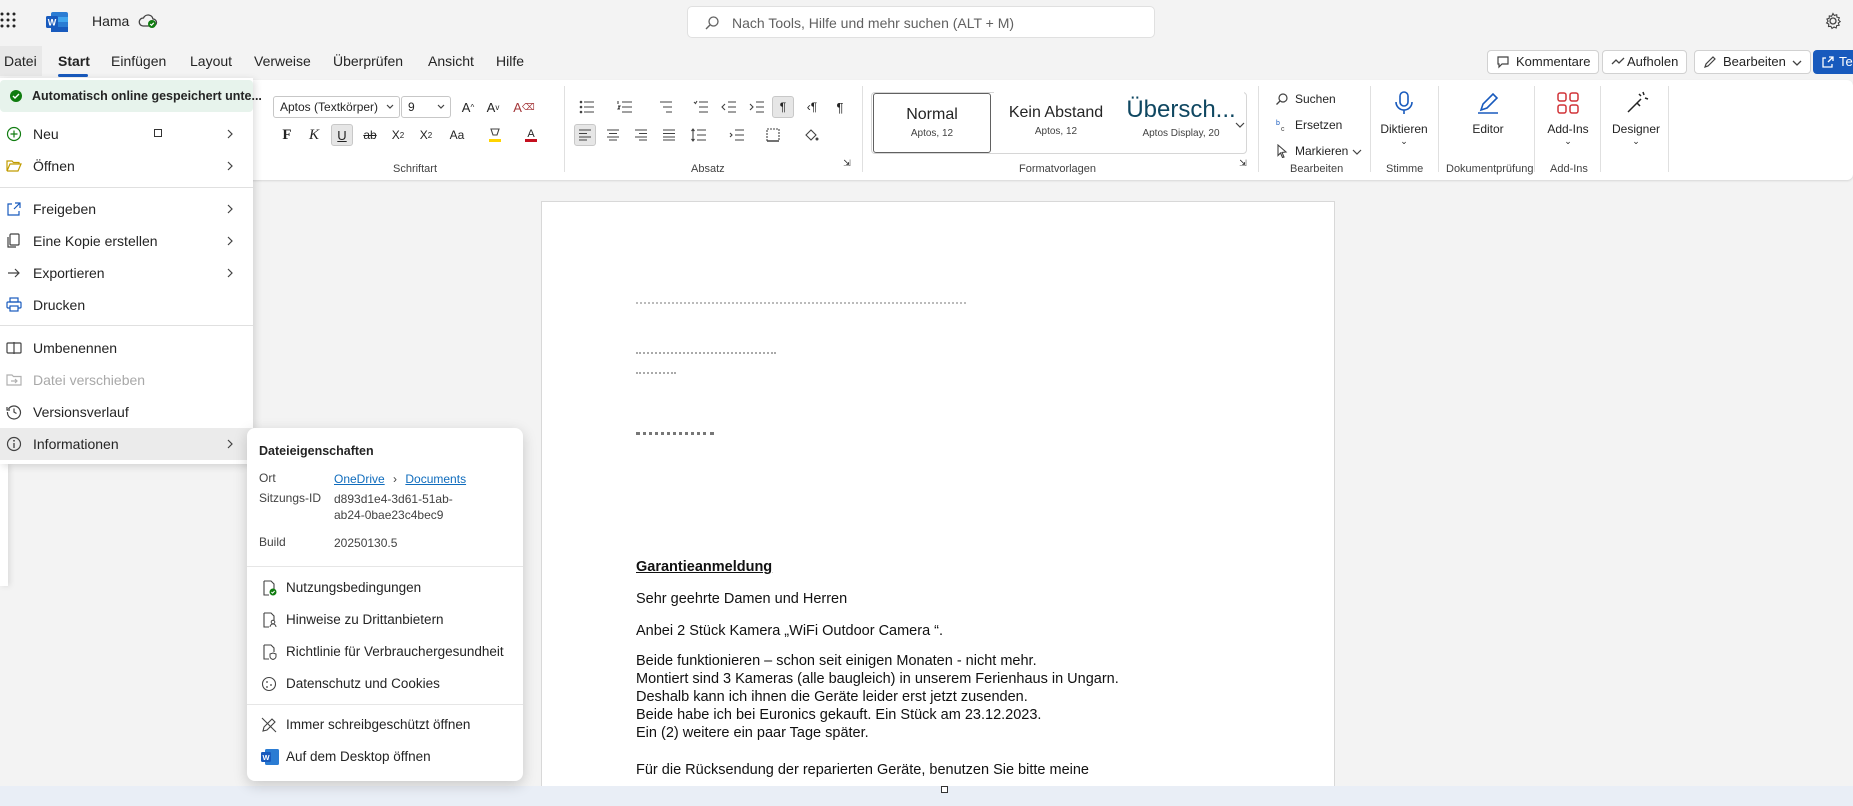  Describe the element at coordinates (126, 305) in the screenshot. I see `menu-item-drucken: Drucken` at that location.